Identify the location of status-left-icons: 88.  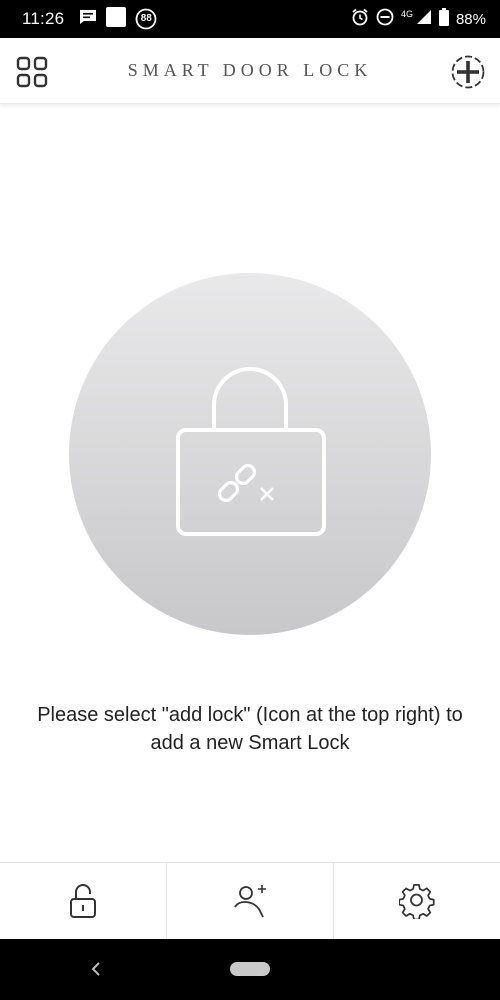
(118, 19).